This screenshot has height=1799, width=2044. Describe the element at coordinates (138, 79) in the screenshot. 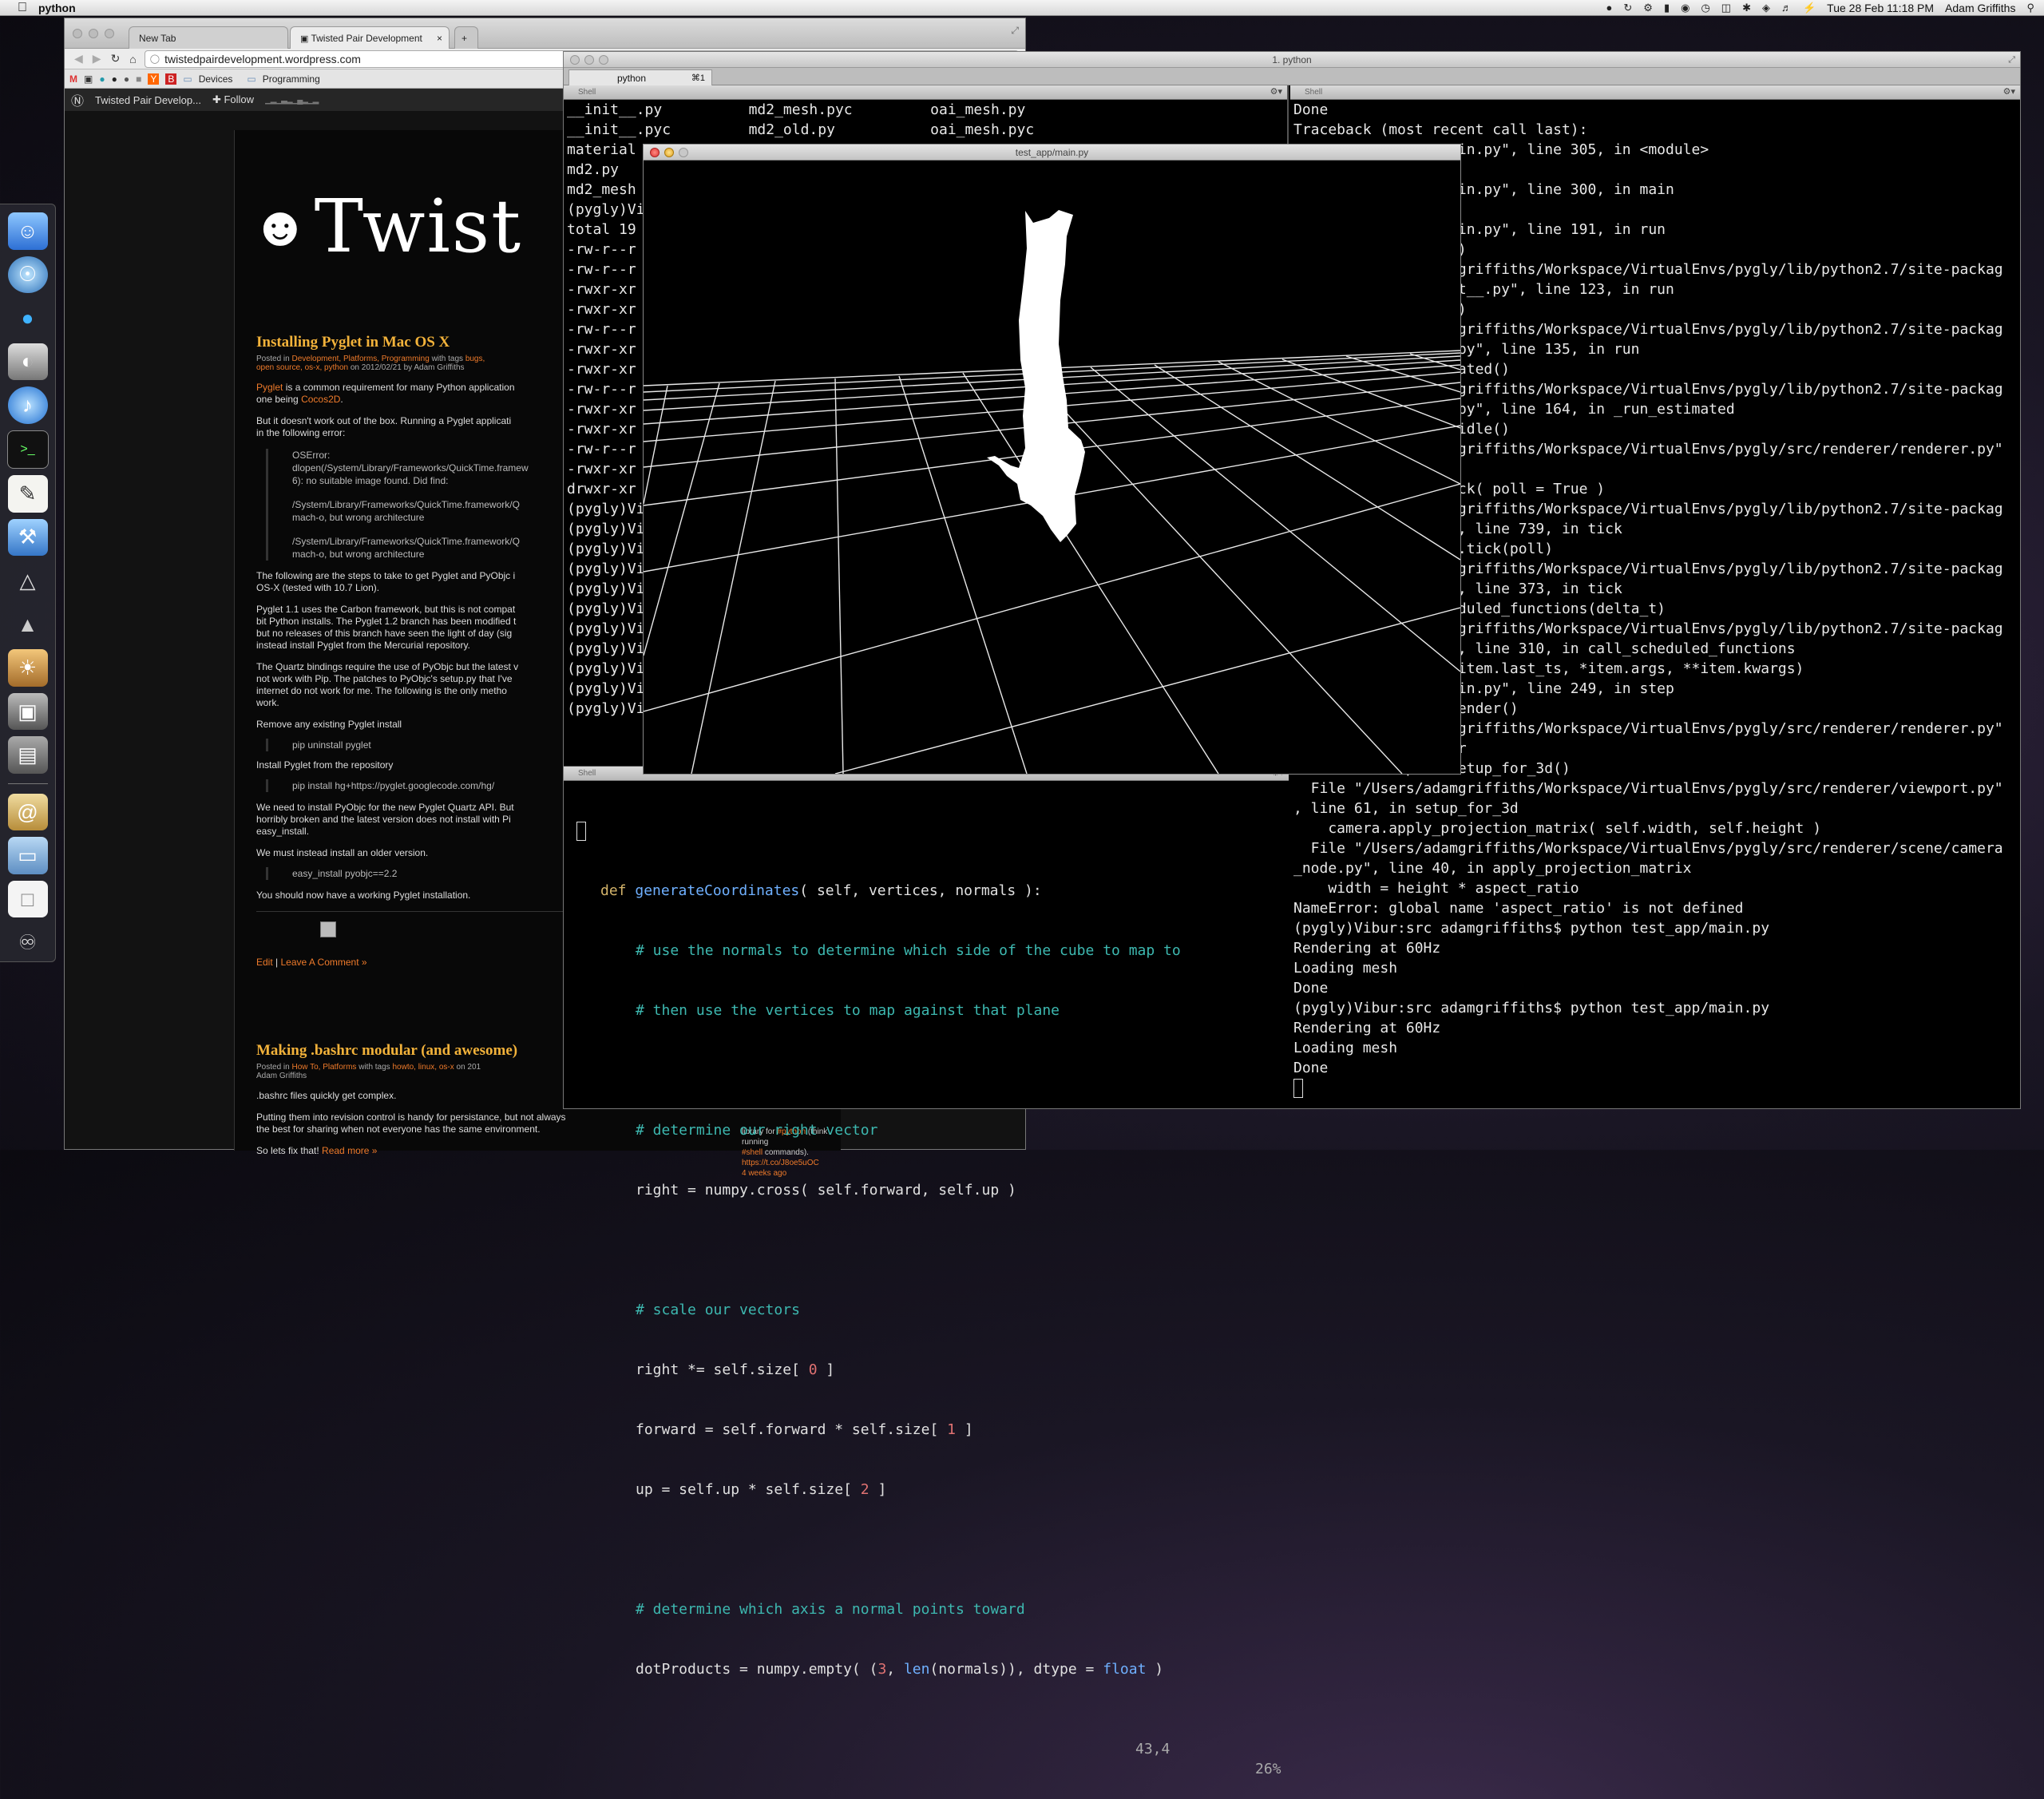

I see `bookmark-icon: ■` at that location.